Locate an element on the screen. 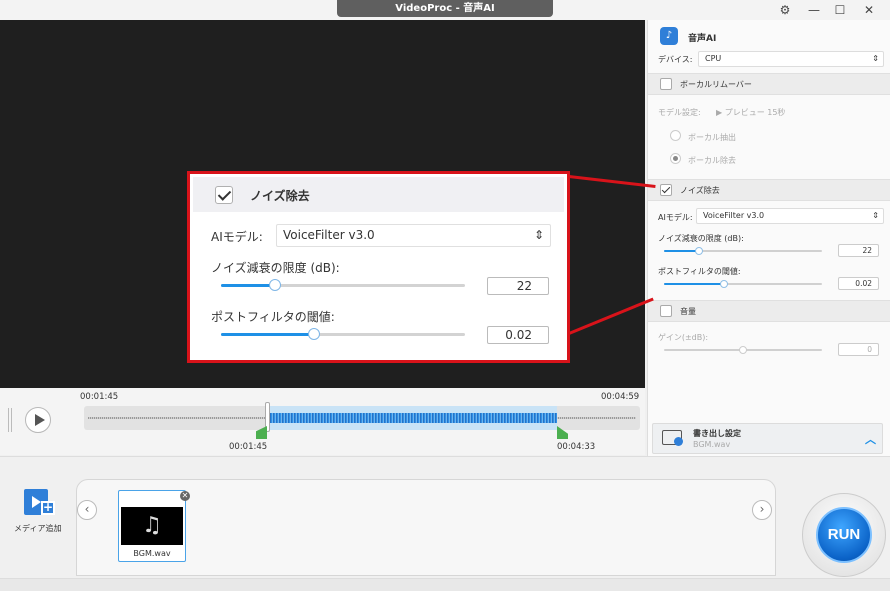  run-button: RUN is located at coordinates (844, 535).